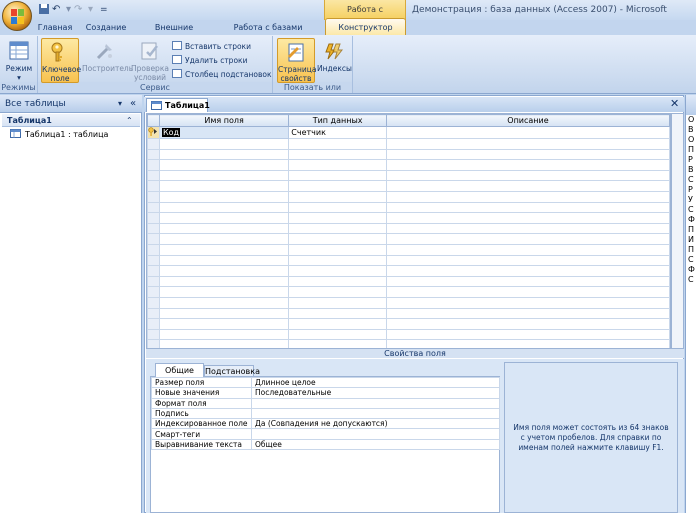  Describe the element at coordinates (150, 60) in the screenshot. I see `test-rules-button: Проверка условий` at that location.